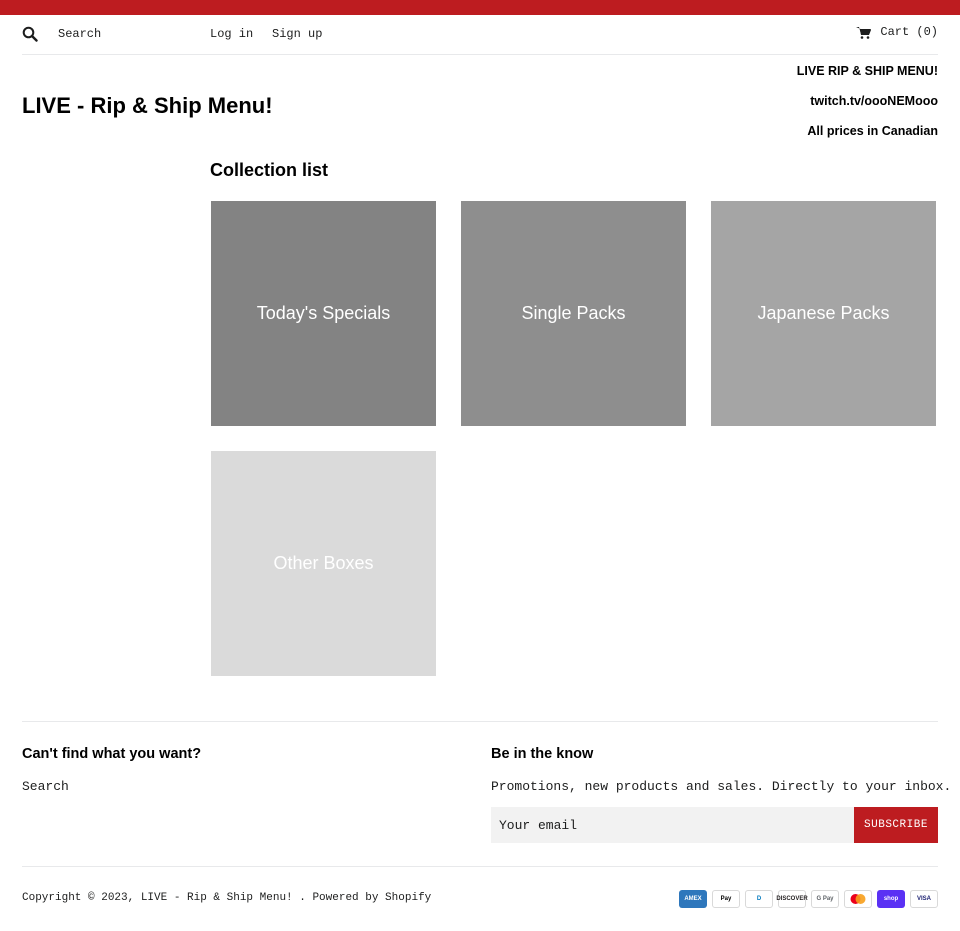  Describe the element at coordinates (35, 34) in the screenshot. I see `search-icon` at that location.